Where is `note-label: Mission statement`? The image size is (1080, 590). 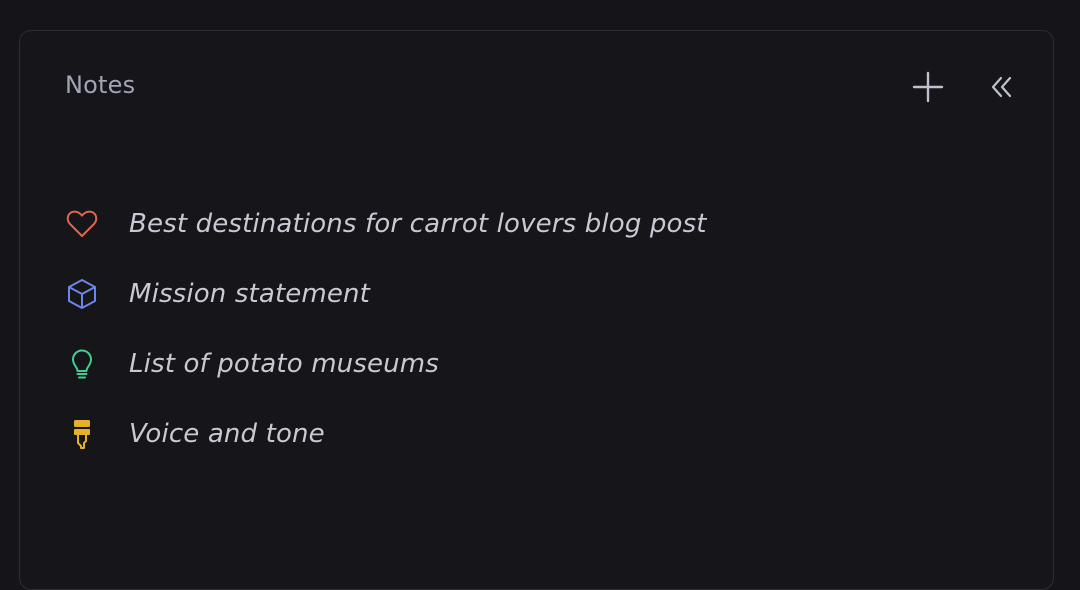
note-label: Mission statement is located at coordinates (250, 294).